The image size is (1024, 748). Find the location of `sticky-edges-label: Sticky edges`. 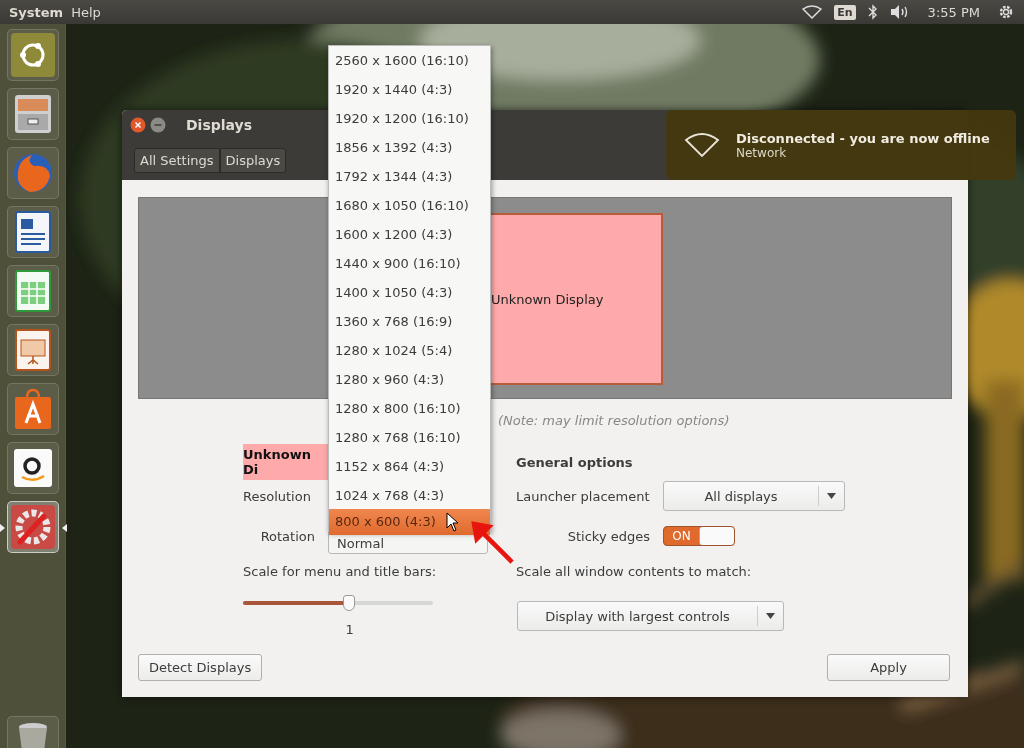

sticky-edges-label: Sticky edges is located at coordinates (608, 536).